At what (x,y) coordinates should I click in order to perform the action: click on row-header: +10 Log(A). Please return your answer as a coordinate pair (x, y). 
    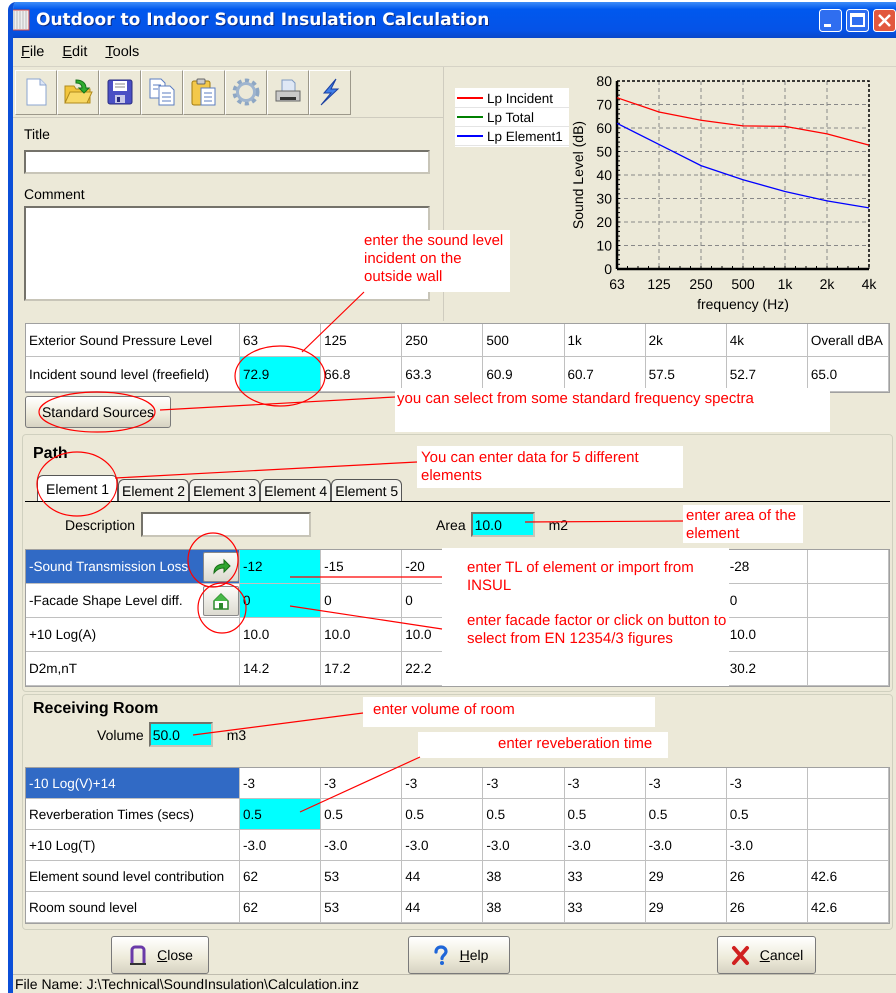
    Looking at the image, I should click on (133, 635).